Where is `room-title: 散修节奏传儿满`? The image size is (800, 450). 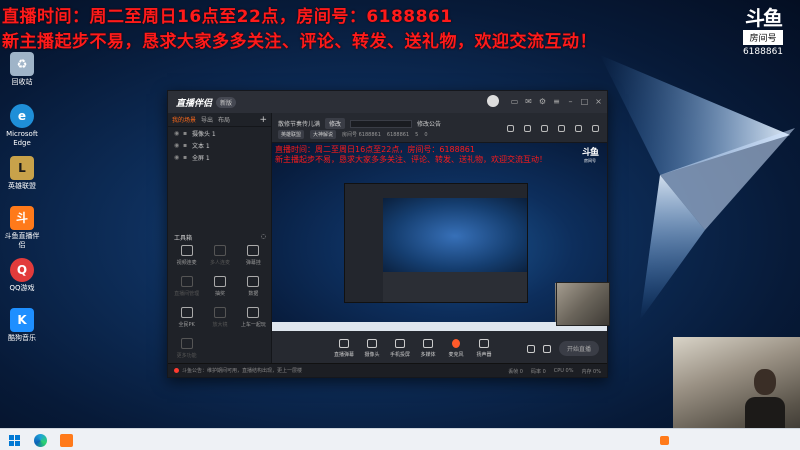 room-title: 散修节奏传儿满 is located at coordinates (299, 124).